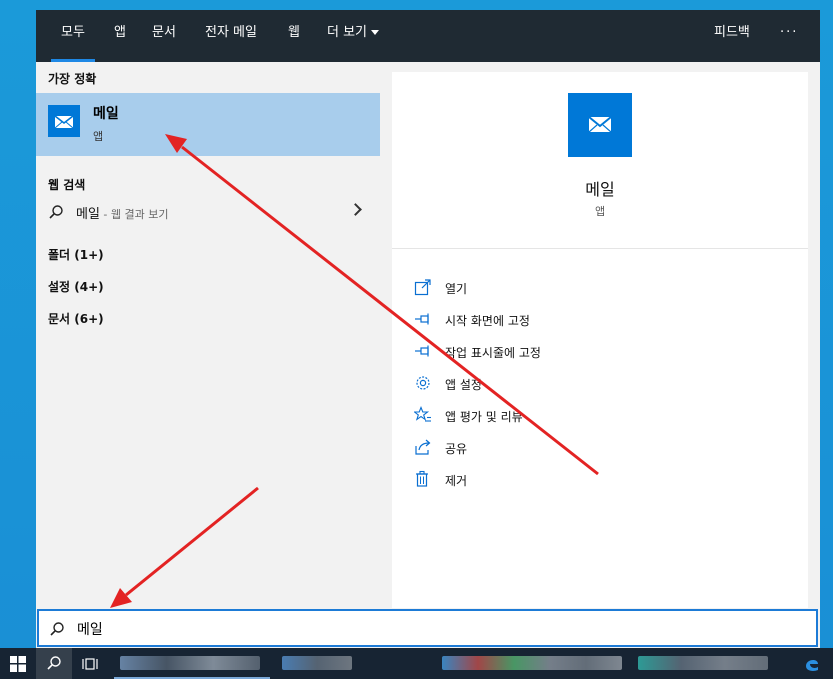 This screenshot has height=679, width=833. Describe the element at coordinates (64, 121) in the screenshot. I see `mail-app-icon` at that location.